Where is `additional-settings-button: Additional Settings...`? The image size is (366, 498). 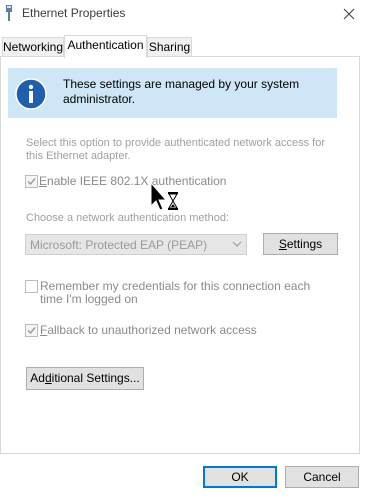
additional-settings-button: Additional Settings... is located at coordinates (85, 378).